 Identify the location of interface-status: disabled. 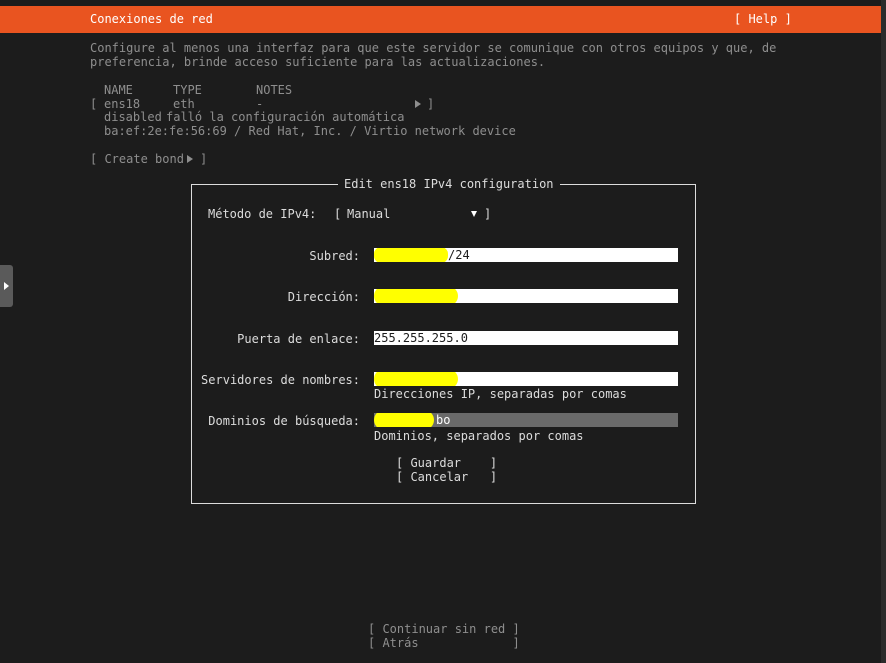
(133, 117).